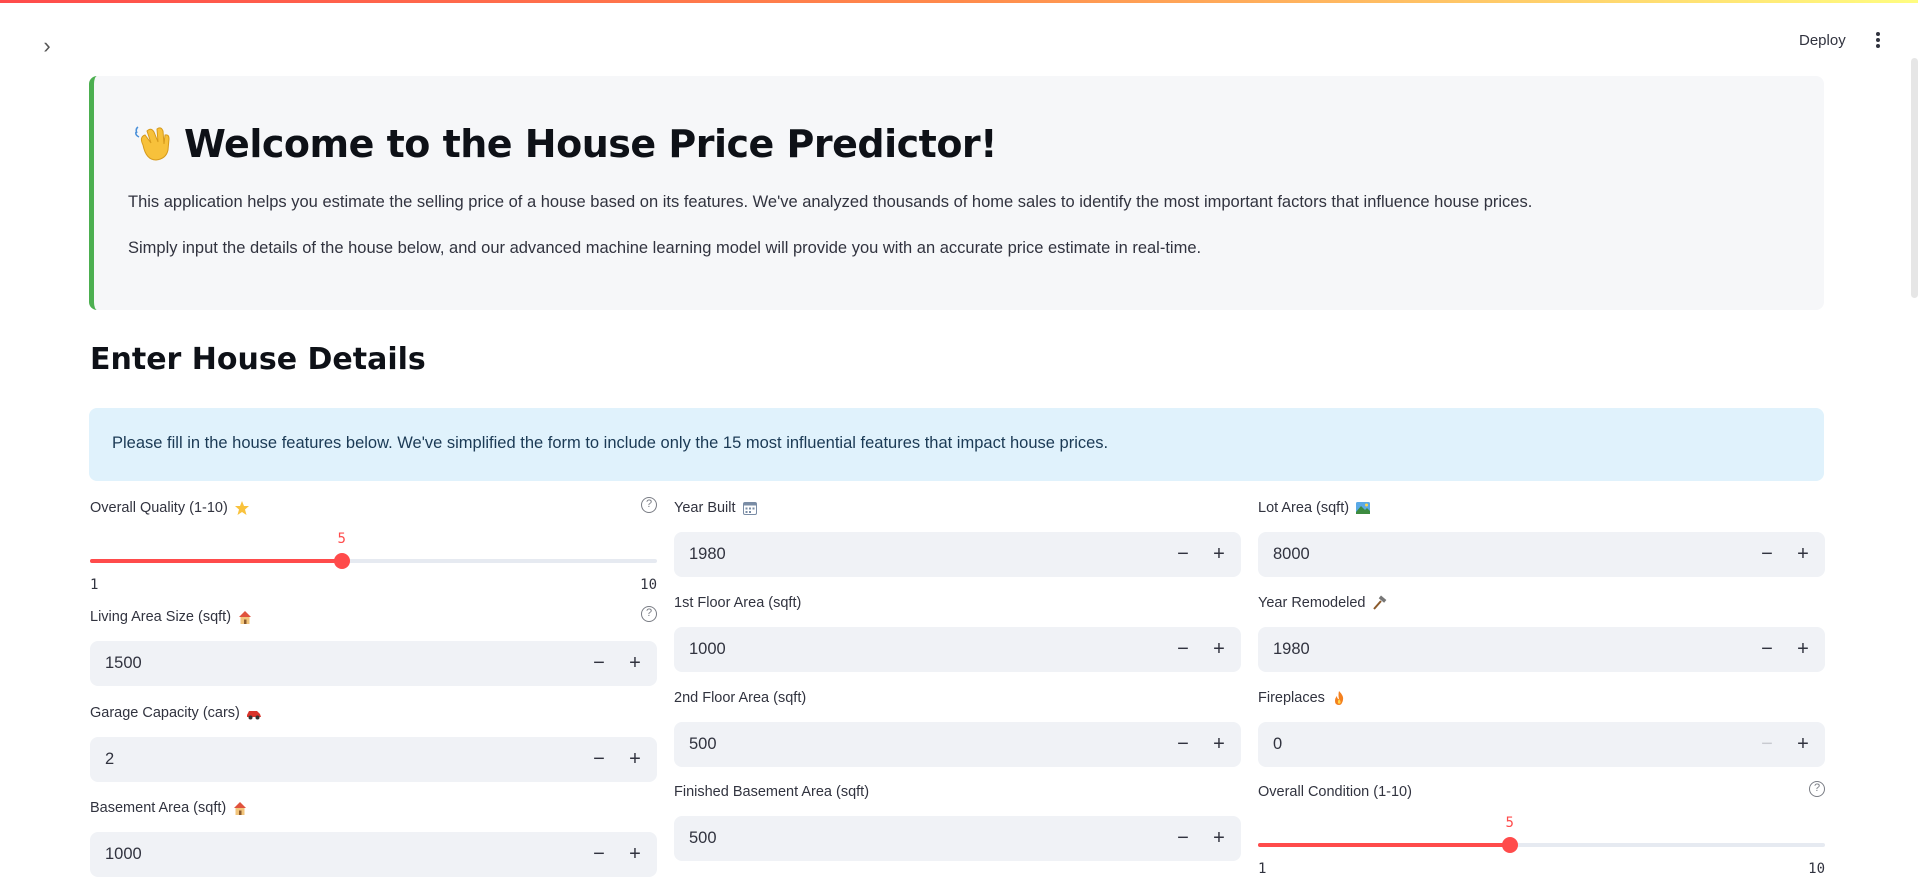 The height and width of the screenshot is (879, 1918). I want to click on garage-capacity-field: Garage Capacity (cars) − +, so click(373, 742).